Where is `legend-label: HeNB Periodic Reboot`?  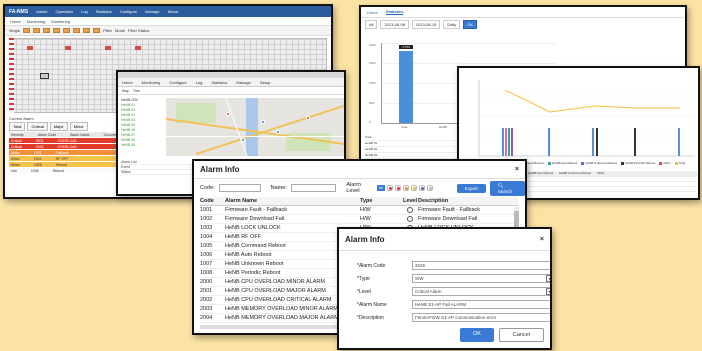
legend-label: HeNB Periodic Reboot is located at coordinates (640, 163).